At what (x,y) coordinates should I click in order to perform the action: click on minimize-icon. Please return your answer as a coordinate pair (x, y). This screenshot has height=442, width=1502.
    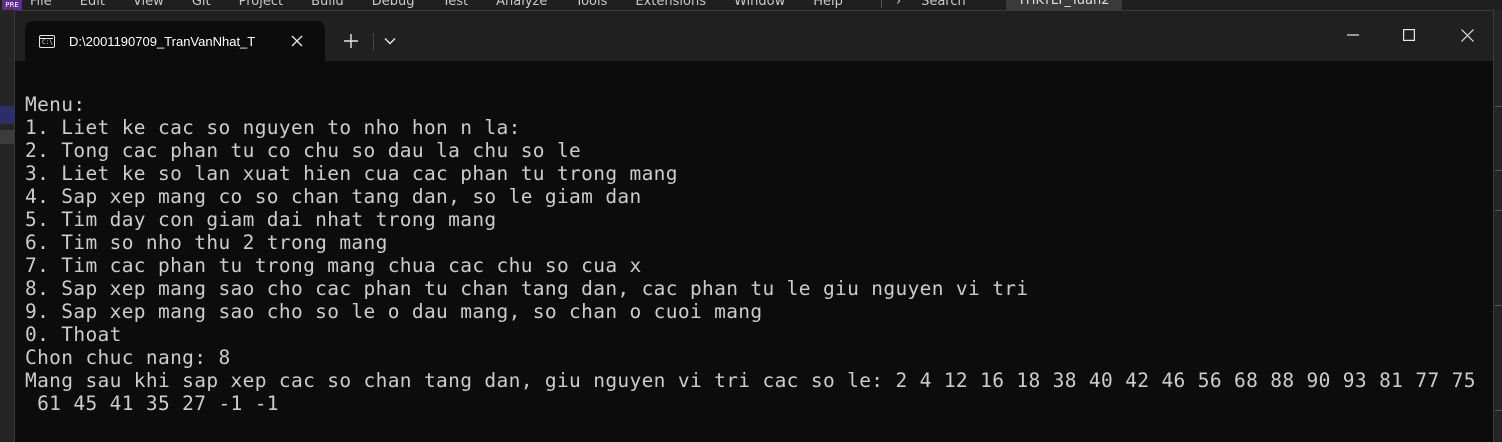
    Looking at the image, I should click on (1353, 35).